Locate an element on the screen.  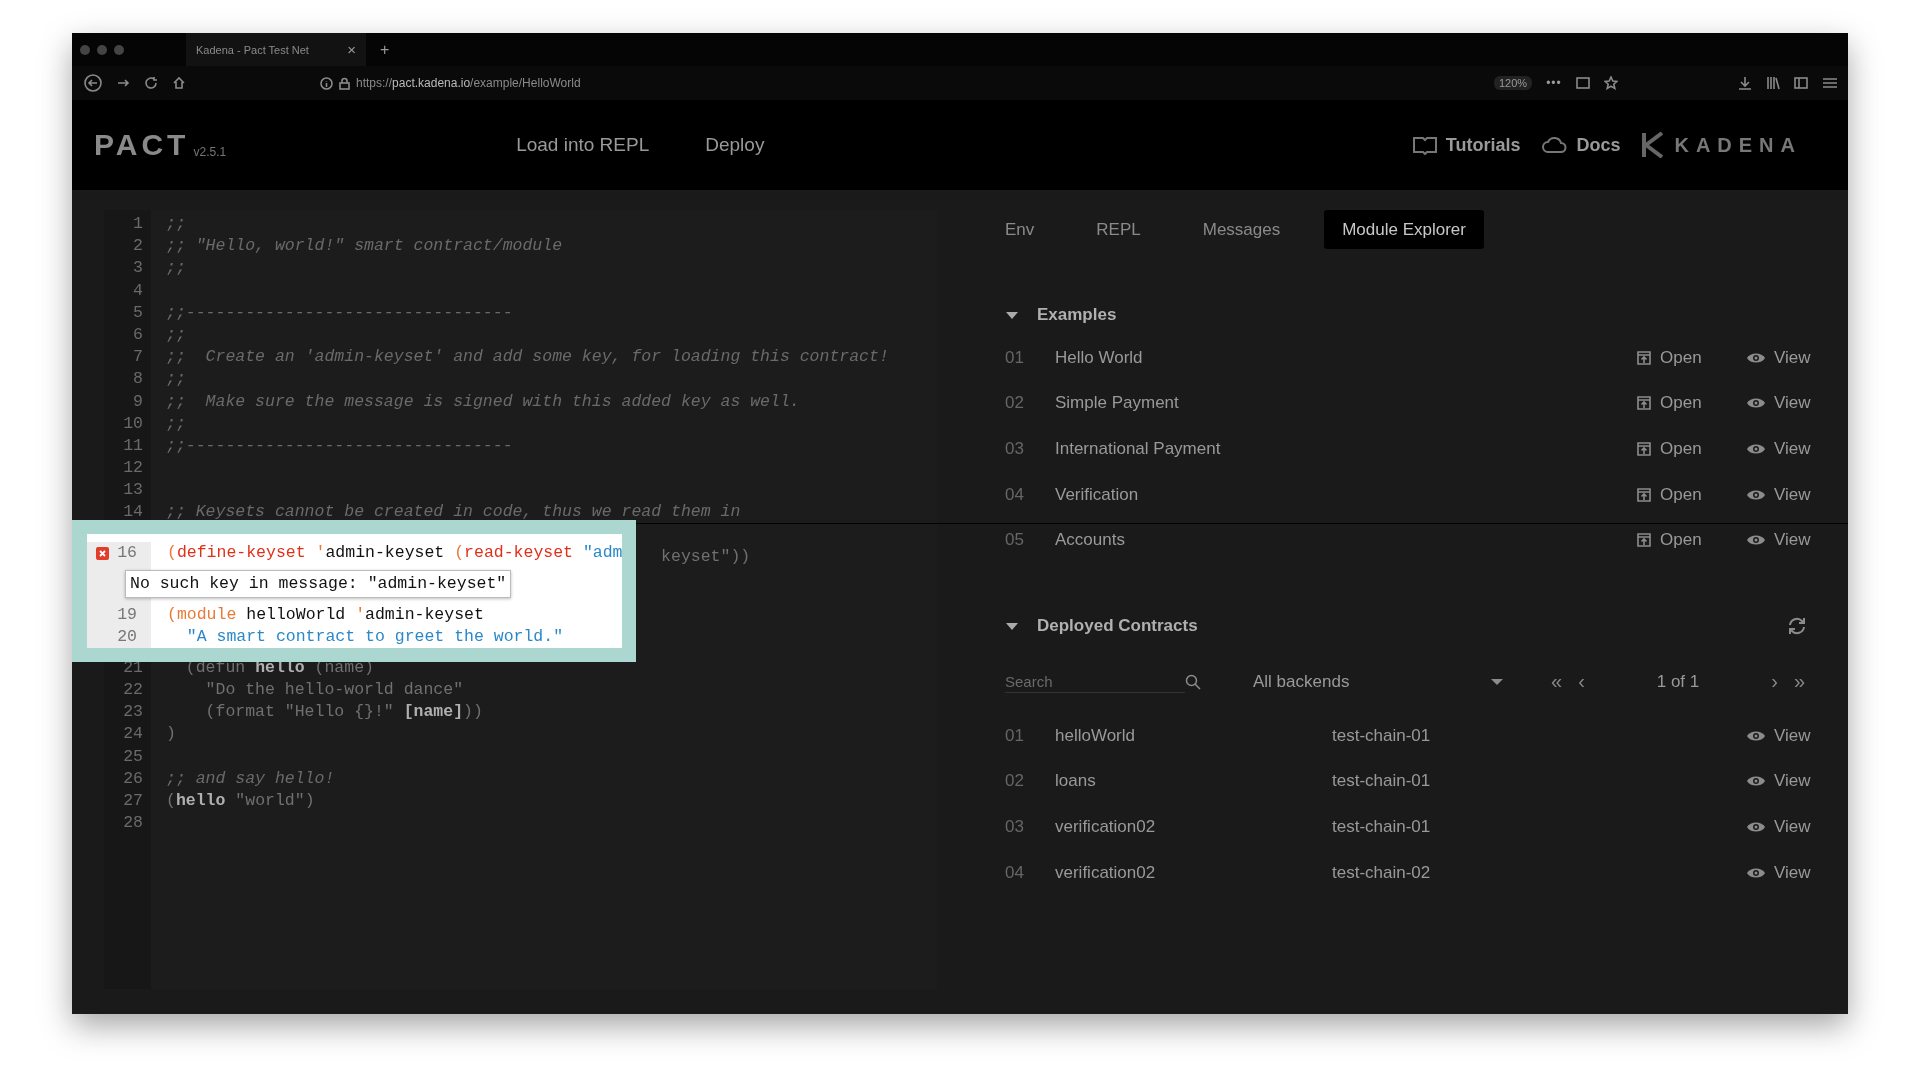
line-number: 25 is located at coordinates (133, 756).